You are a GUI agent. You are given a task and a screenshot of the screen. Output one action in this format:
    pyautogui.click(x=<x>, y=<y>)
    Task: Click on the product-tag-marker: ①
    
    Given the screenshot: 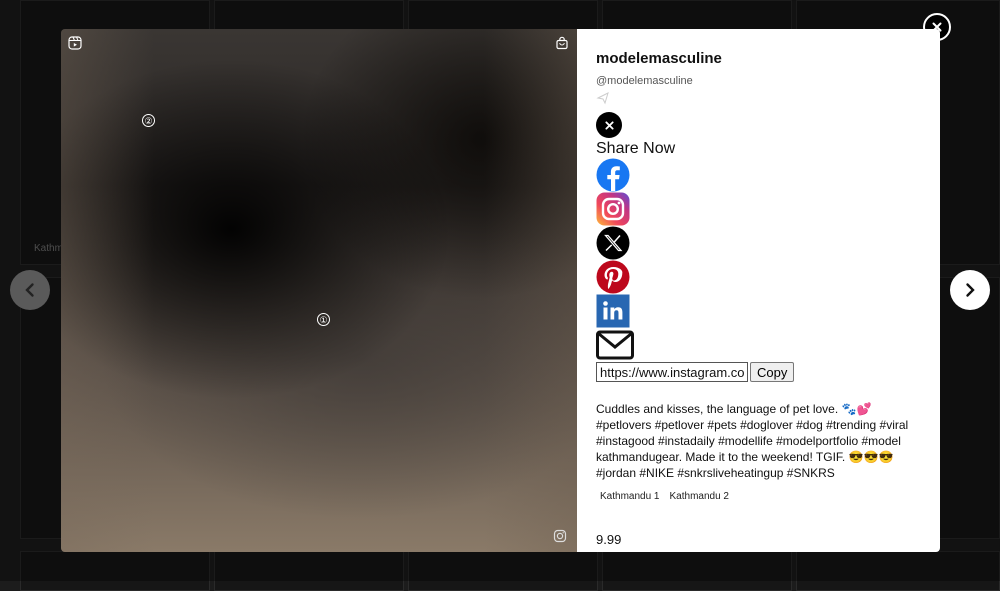 What is the action you would take?
    pyautogui.click(x=323, y=319)
    